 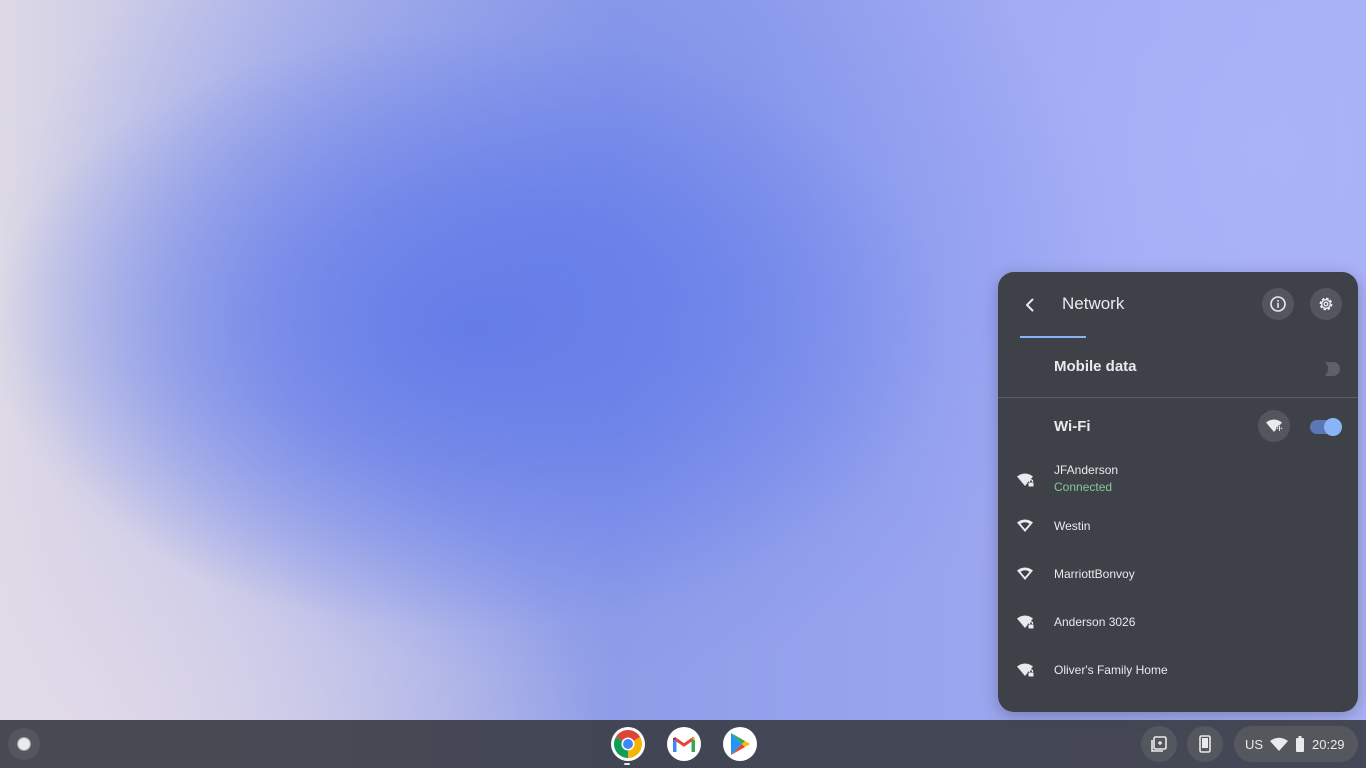 What do you see at coordinates (1178, 574) in the screenshot?
I see `network-item-marriottbonvoy: MarriottBonvoy` at bounding box center [1178, 574].